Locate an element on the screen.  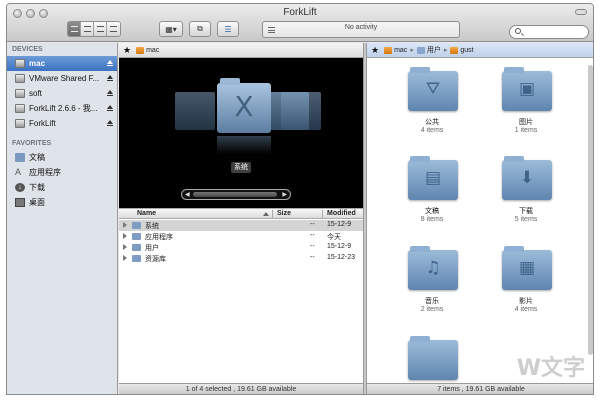
window-title: ForkLift is located at coordinates (300, 12).